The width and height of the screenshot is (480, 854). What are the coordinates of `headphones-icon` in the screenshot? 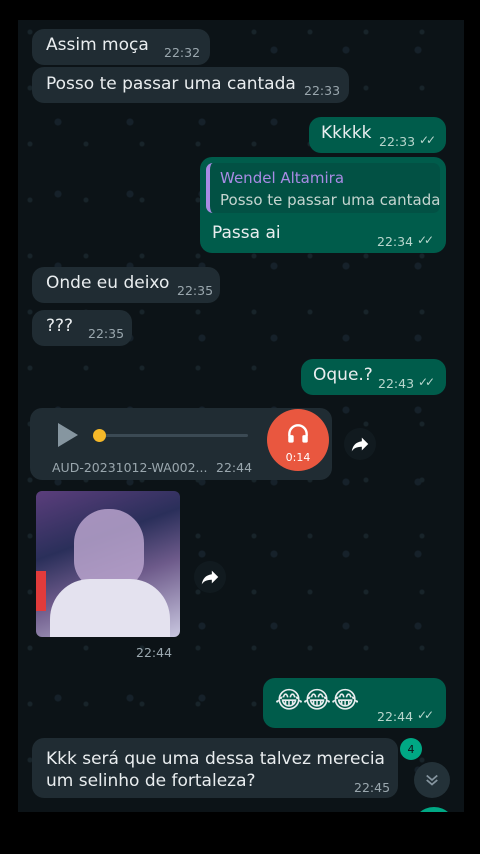 It's located at (298, 433).